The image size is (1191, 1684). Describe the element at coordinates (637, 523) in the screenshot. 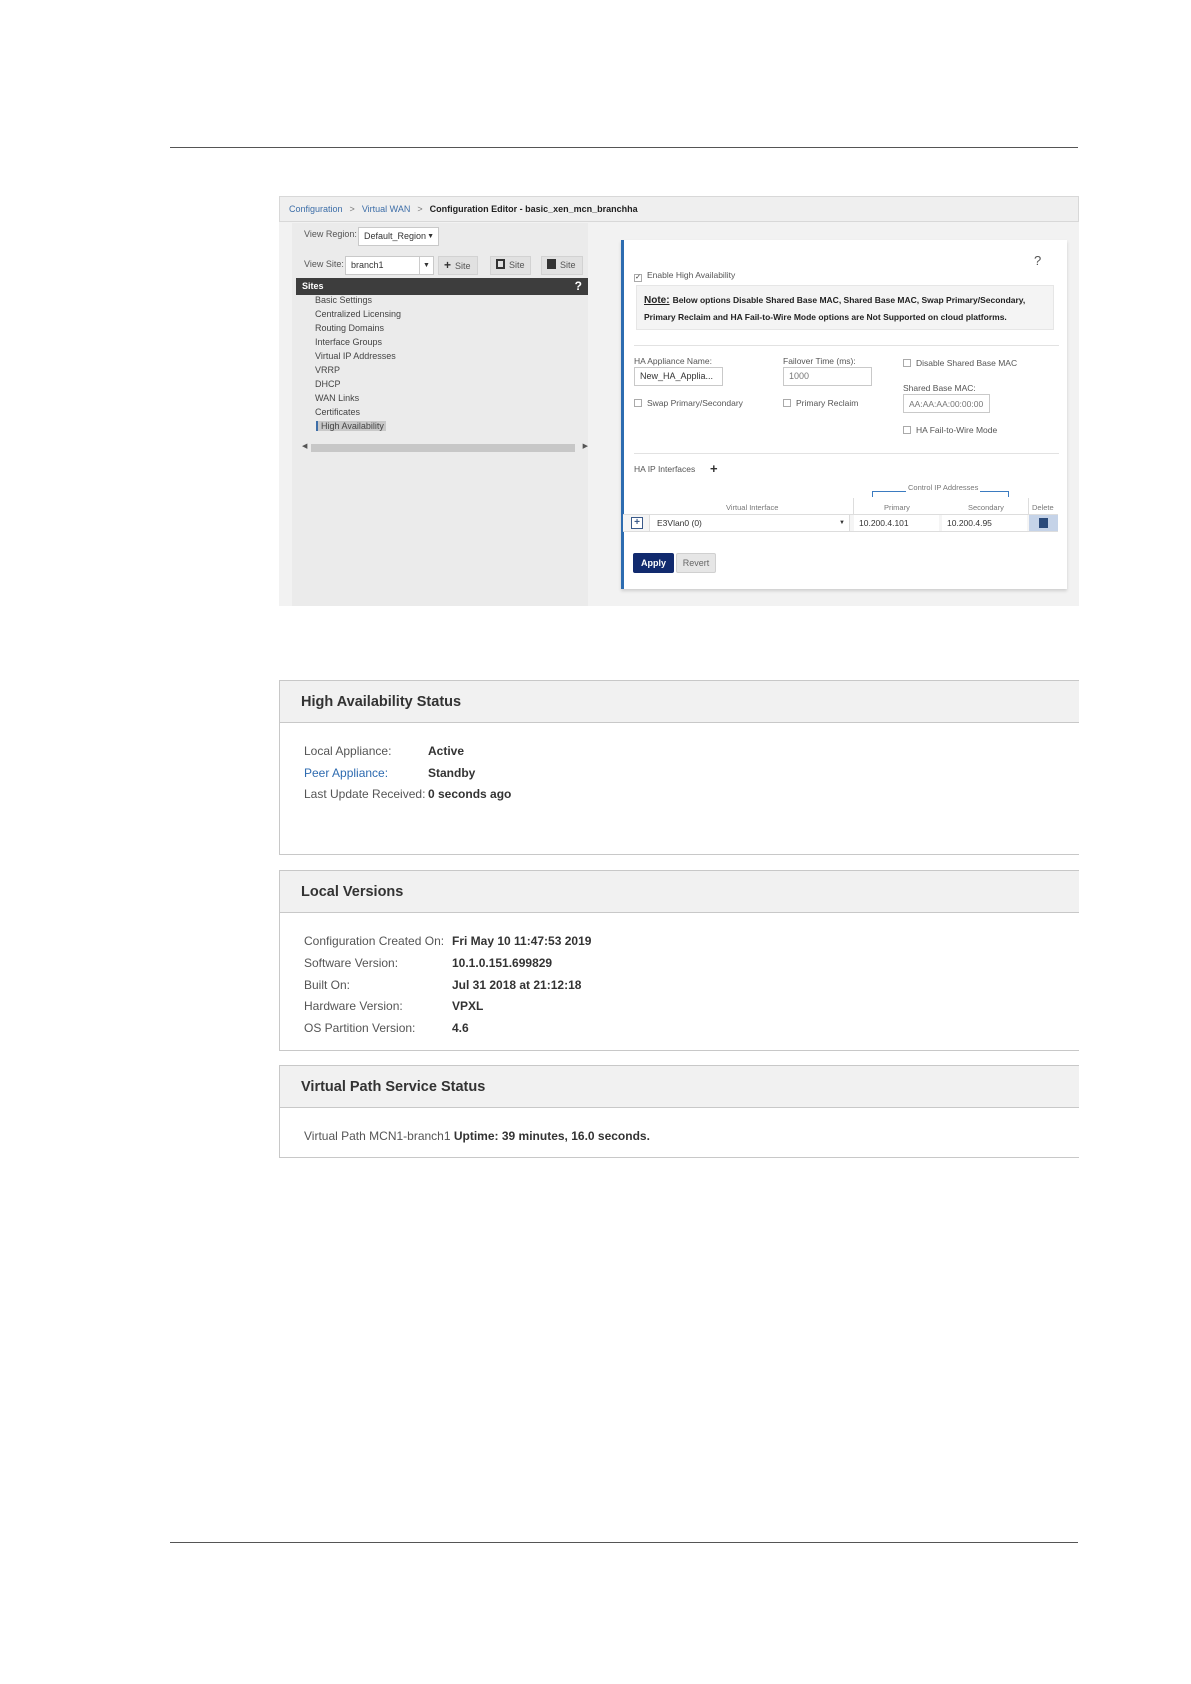

I see `expand-row-icon: +` at that location.